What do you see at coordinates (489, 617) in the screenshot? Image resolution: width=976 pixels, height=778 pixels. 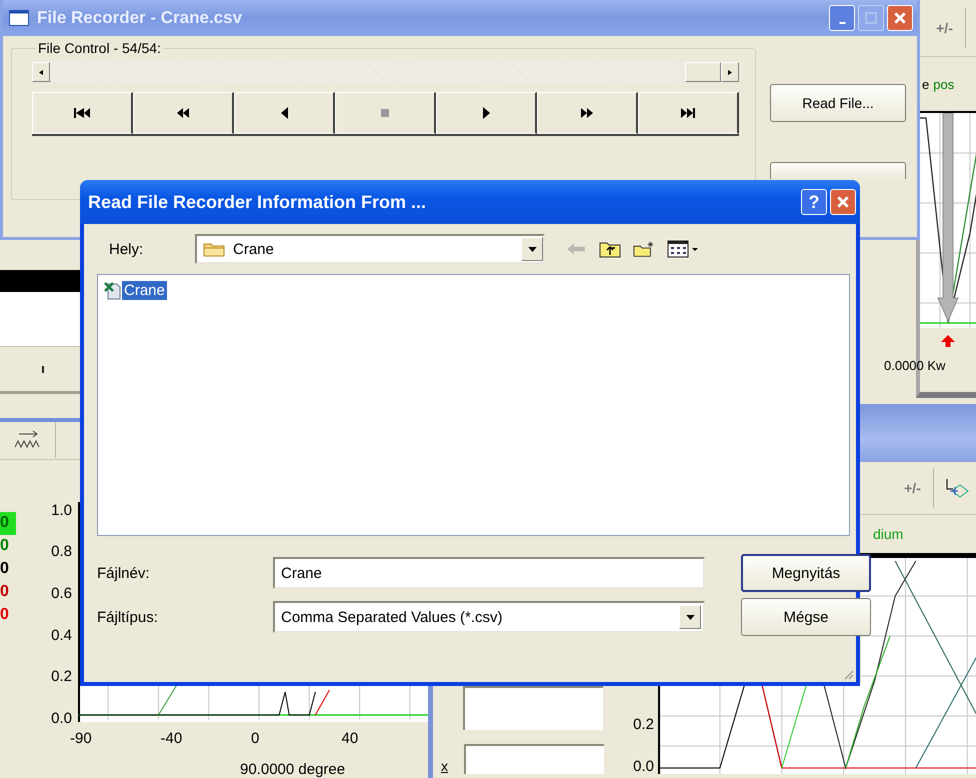 I see `filetype-dropdown: Comma Separated Values (*.csv)` at bounding box center [489, 617].